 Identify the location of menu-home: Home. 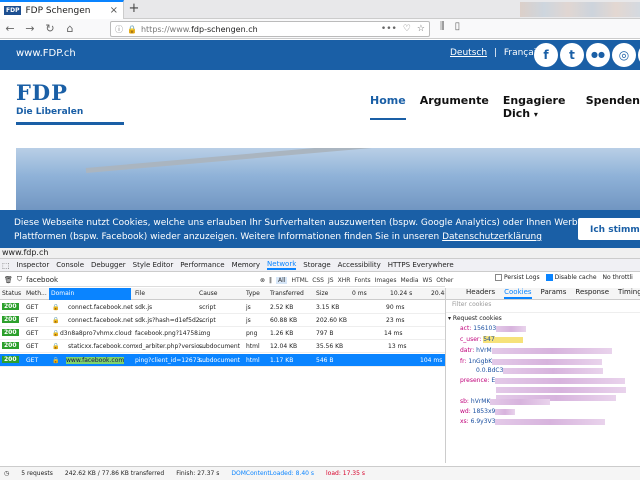
(388, 107).